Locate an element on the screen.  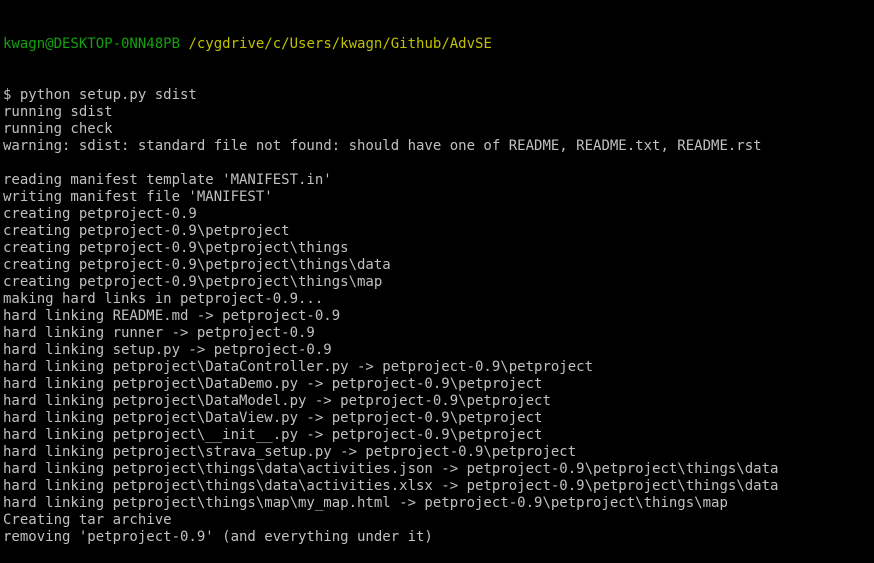
output-line: creating petproject-0.9 is located at coordinates (100, 214).